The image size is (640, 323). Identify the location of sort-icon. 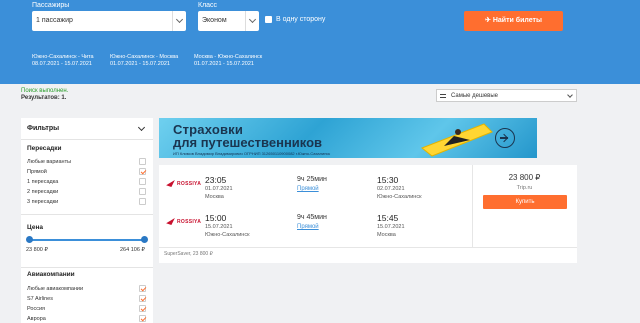
(443, 96).